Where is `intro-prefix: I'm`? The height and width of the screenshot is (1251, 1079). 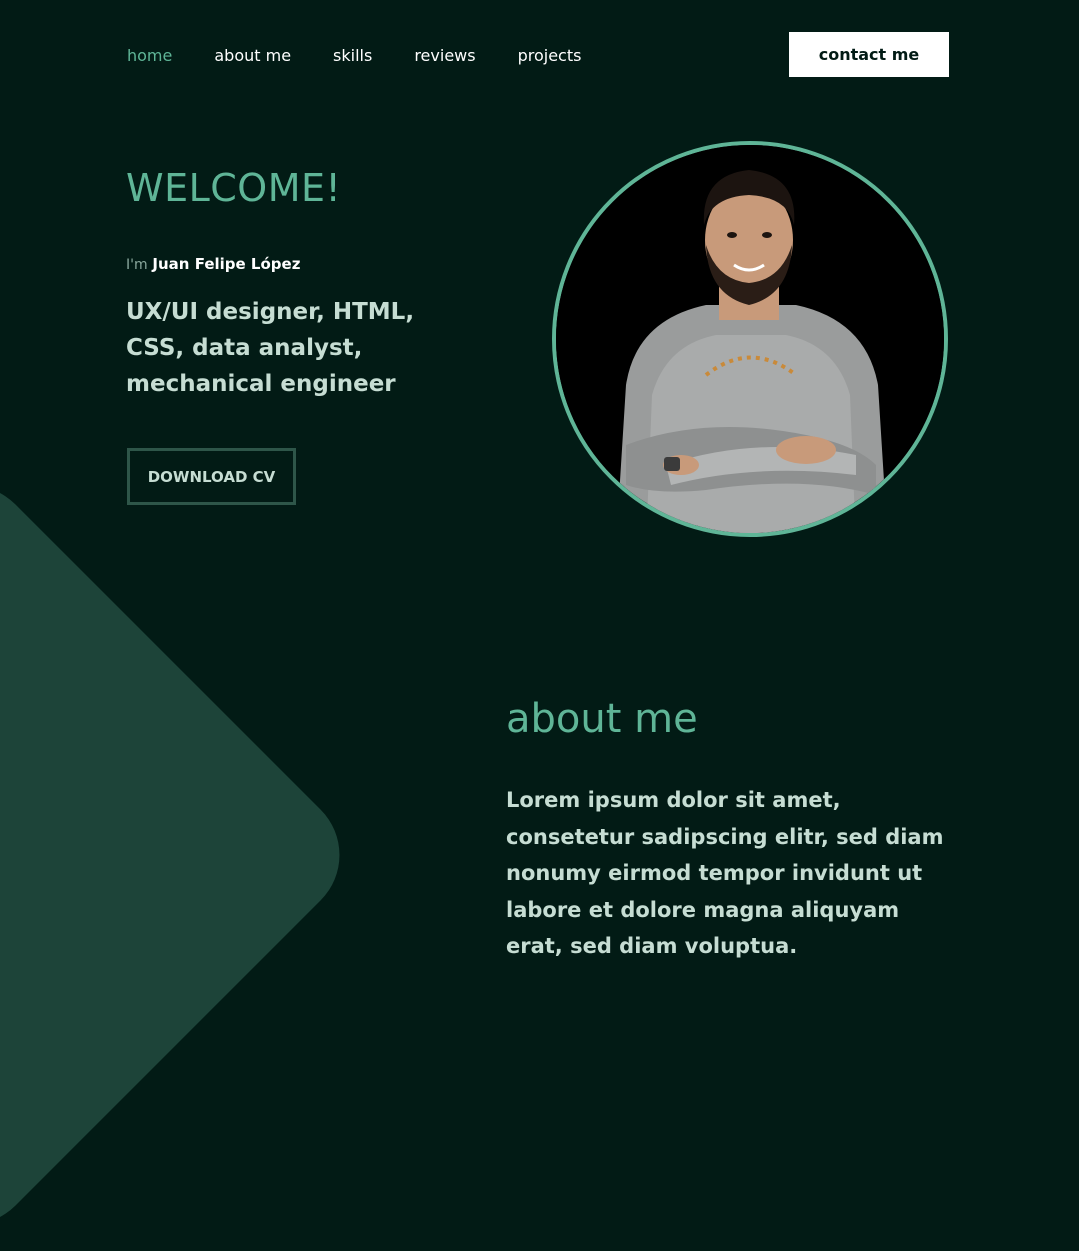 intro-prefix: I'm is located at coordinates (137, 265).